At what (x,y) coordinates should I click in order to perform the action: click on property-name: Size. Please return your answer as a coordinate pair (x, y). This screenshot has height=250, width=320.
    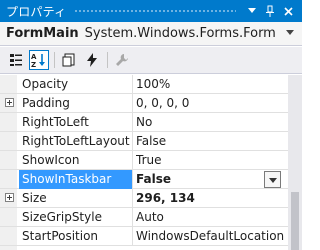
    Looking at the image, I should click on (34, 198).